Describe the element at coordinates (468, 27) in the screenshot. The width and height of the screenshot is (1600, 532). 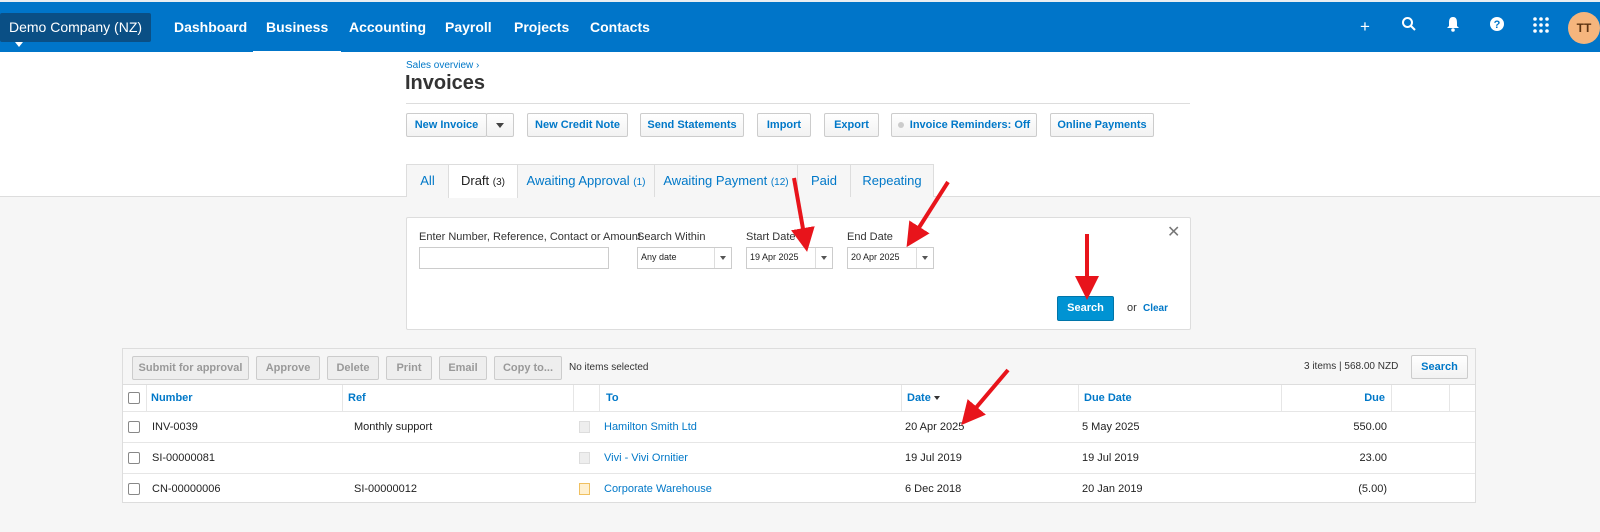
I see `nav-payroll: Payroll` at that location.